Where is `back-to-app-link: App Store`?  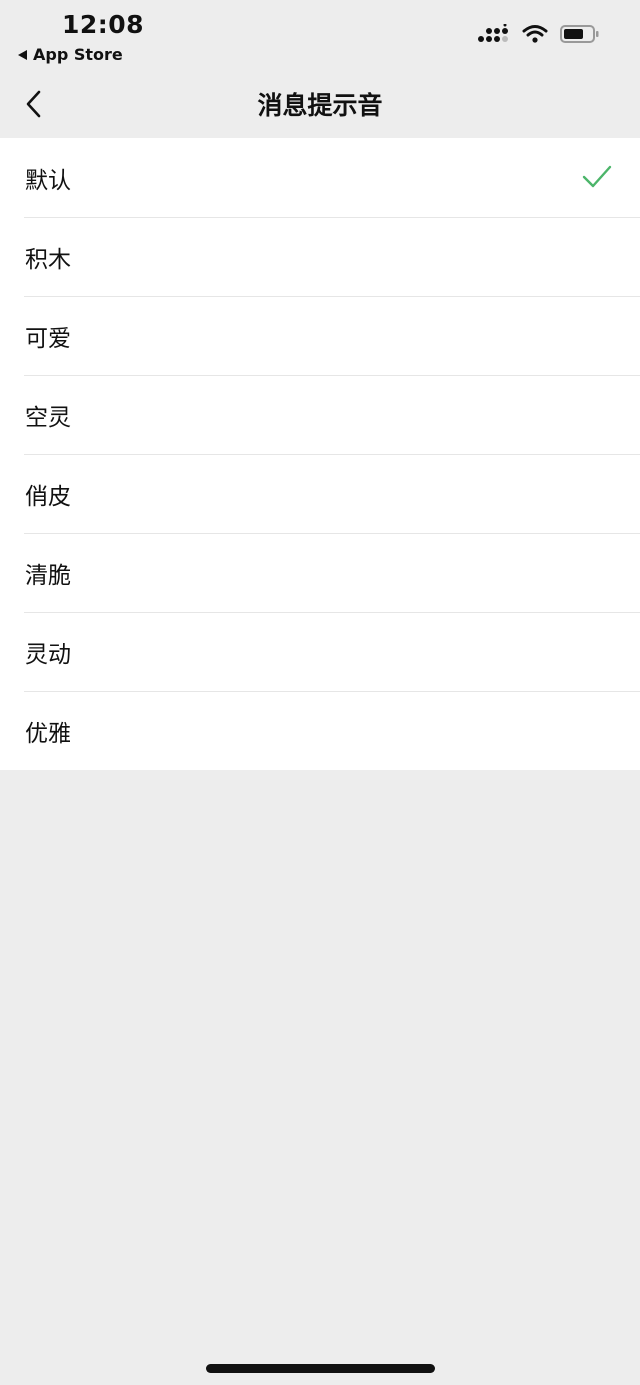
back-to-app-link: App Store is located at coordinates (70, 54).